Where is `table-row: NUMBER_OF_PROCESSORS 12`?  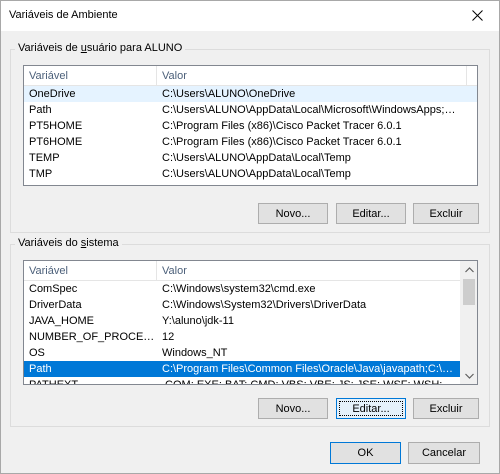 table-row: NUMBER_OF_PROCESSORS 12 is located at coordinates (242, 337).